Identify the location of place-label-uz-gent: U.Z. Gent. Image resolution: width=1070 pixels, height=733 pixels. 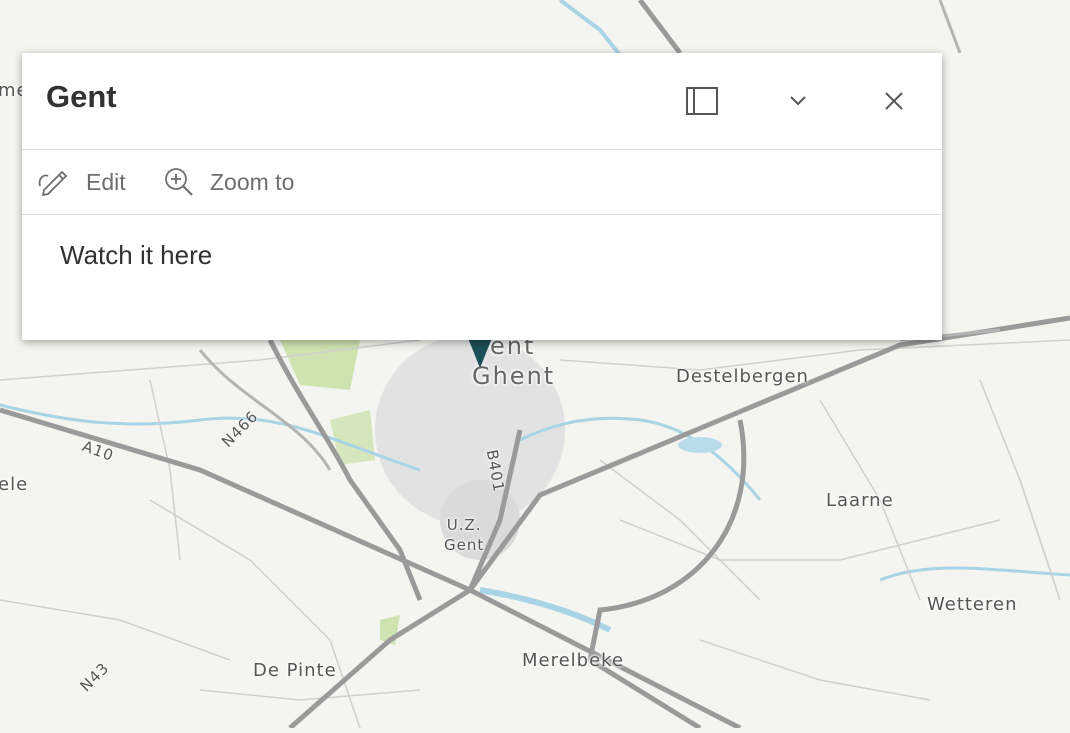
(464, 535).